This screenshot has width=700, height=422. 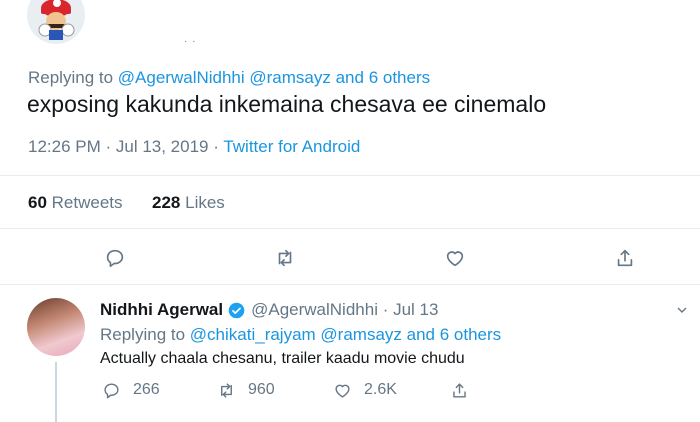 What do you see at coordinates (56, 392) in the screenshot?
I see `thread-line` at bounding box center [56, 392].